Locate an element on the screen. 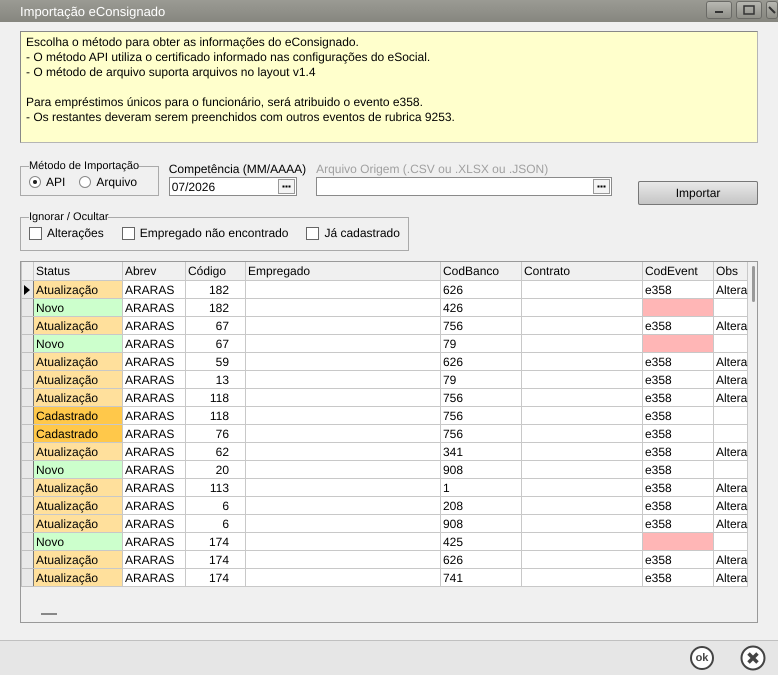 This screenshot has height=675, width=778. maximize-icon is located at coordinates (749, 10).